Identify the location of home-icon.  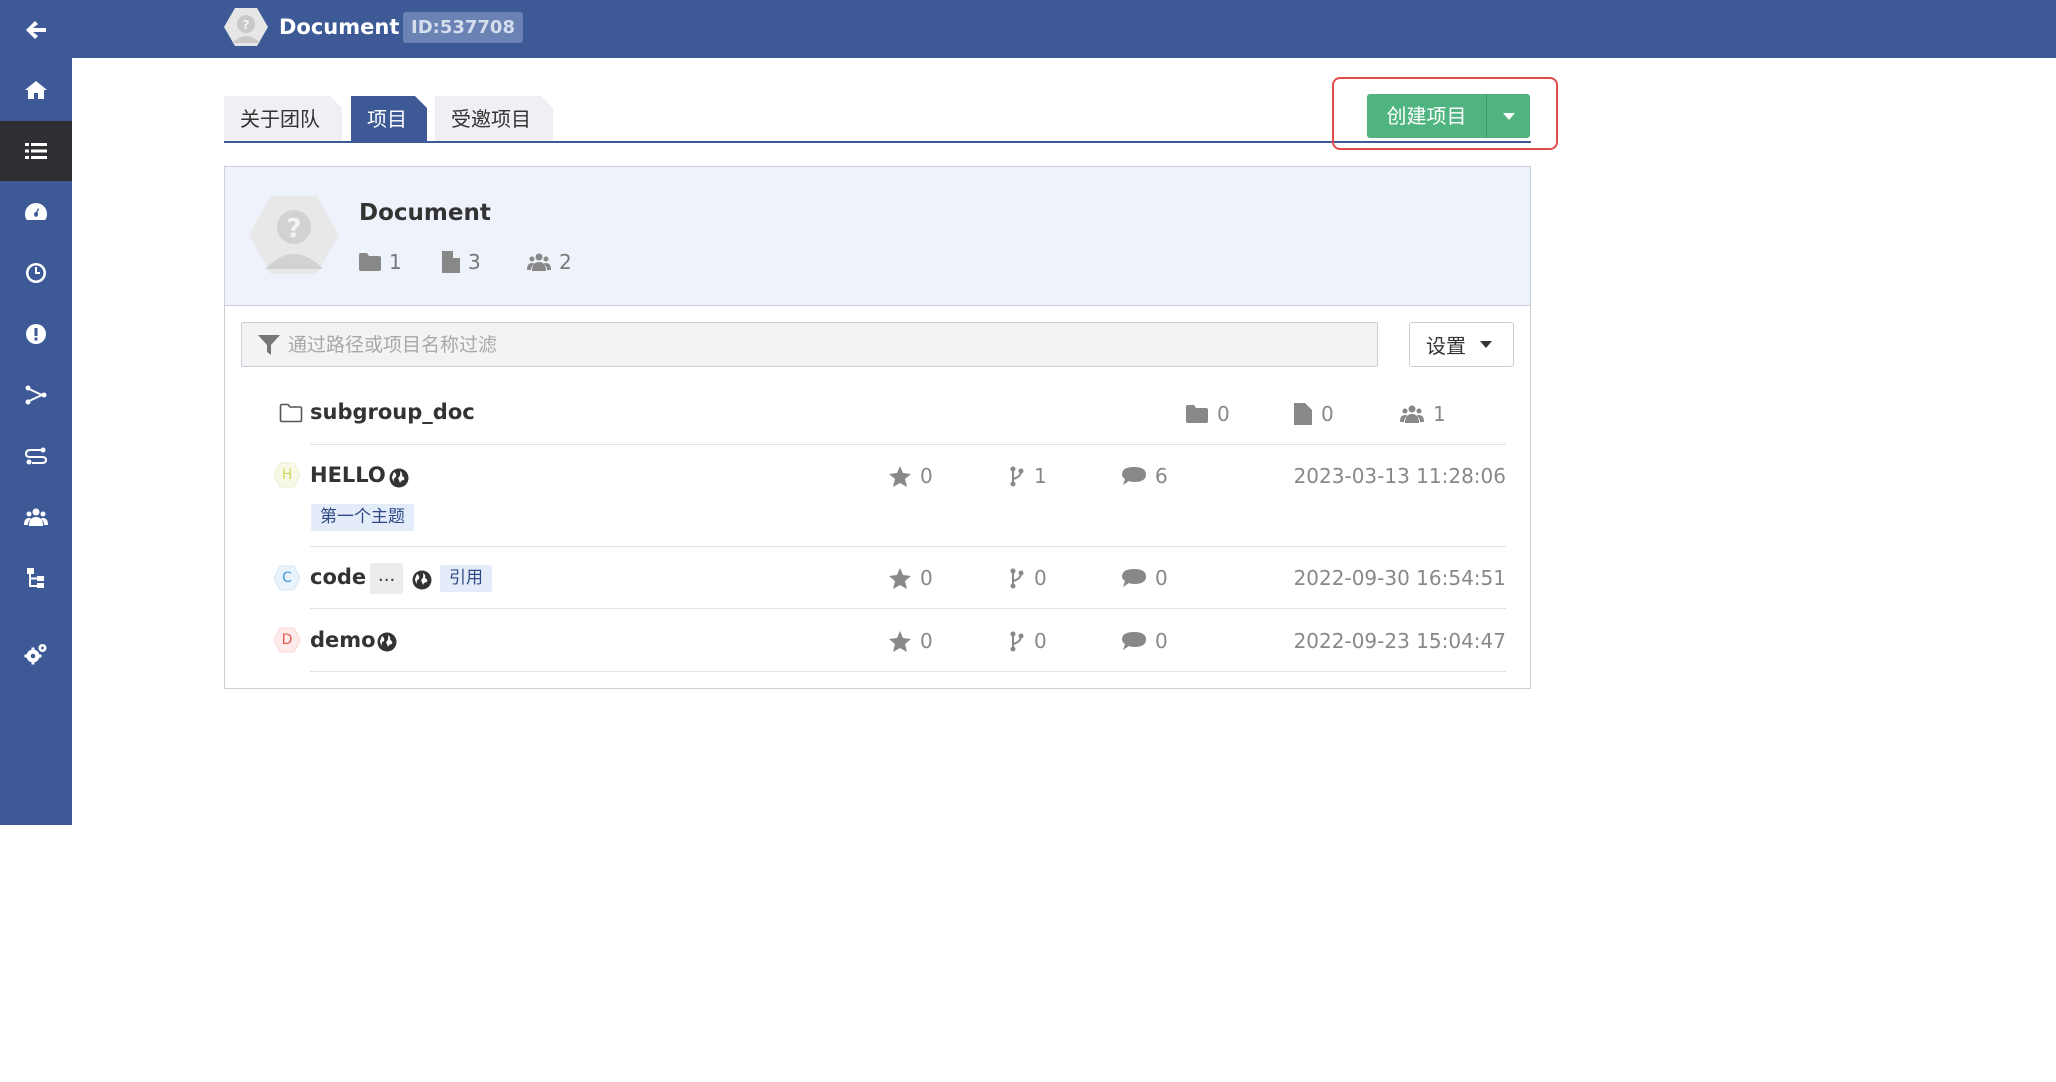
(36, 90).